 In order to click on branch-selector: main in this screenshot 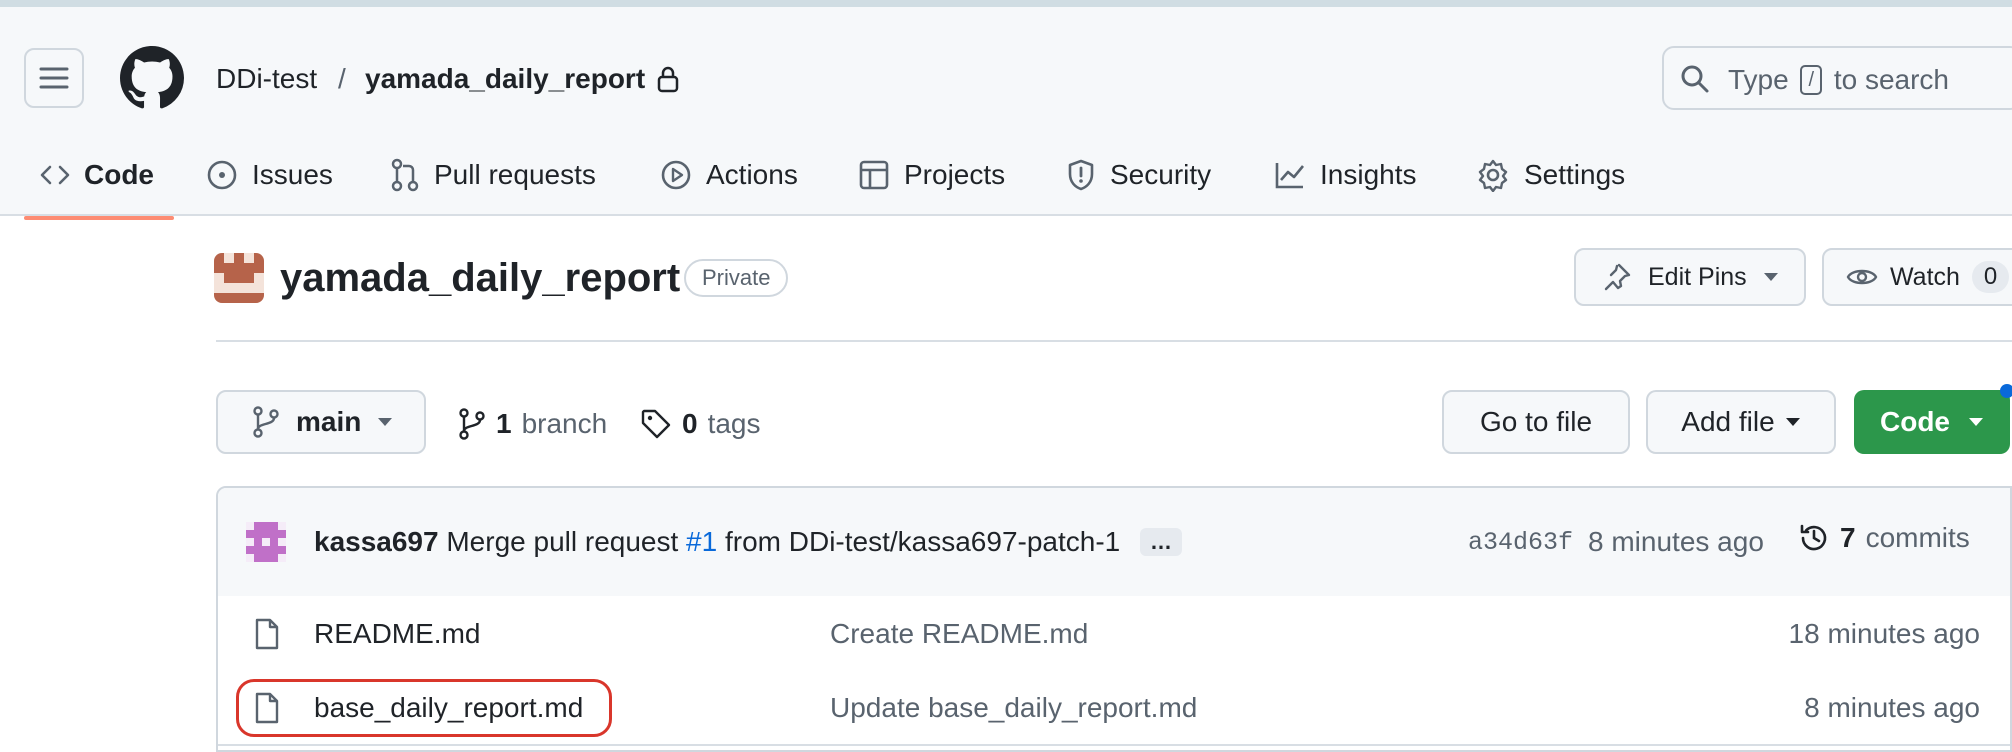, I will do `click(321, 422)`.